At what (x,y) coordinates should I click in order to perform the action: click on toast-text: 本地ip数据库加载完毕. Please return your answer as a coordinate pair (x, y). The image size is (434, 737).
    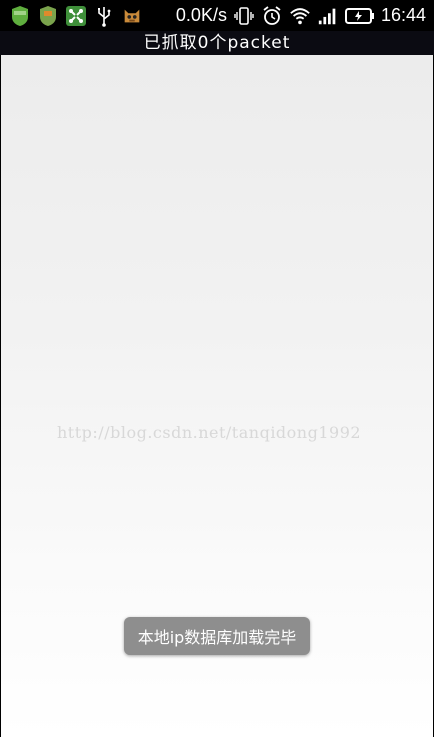
    Looking at the image, I should click on (217, 637).